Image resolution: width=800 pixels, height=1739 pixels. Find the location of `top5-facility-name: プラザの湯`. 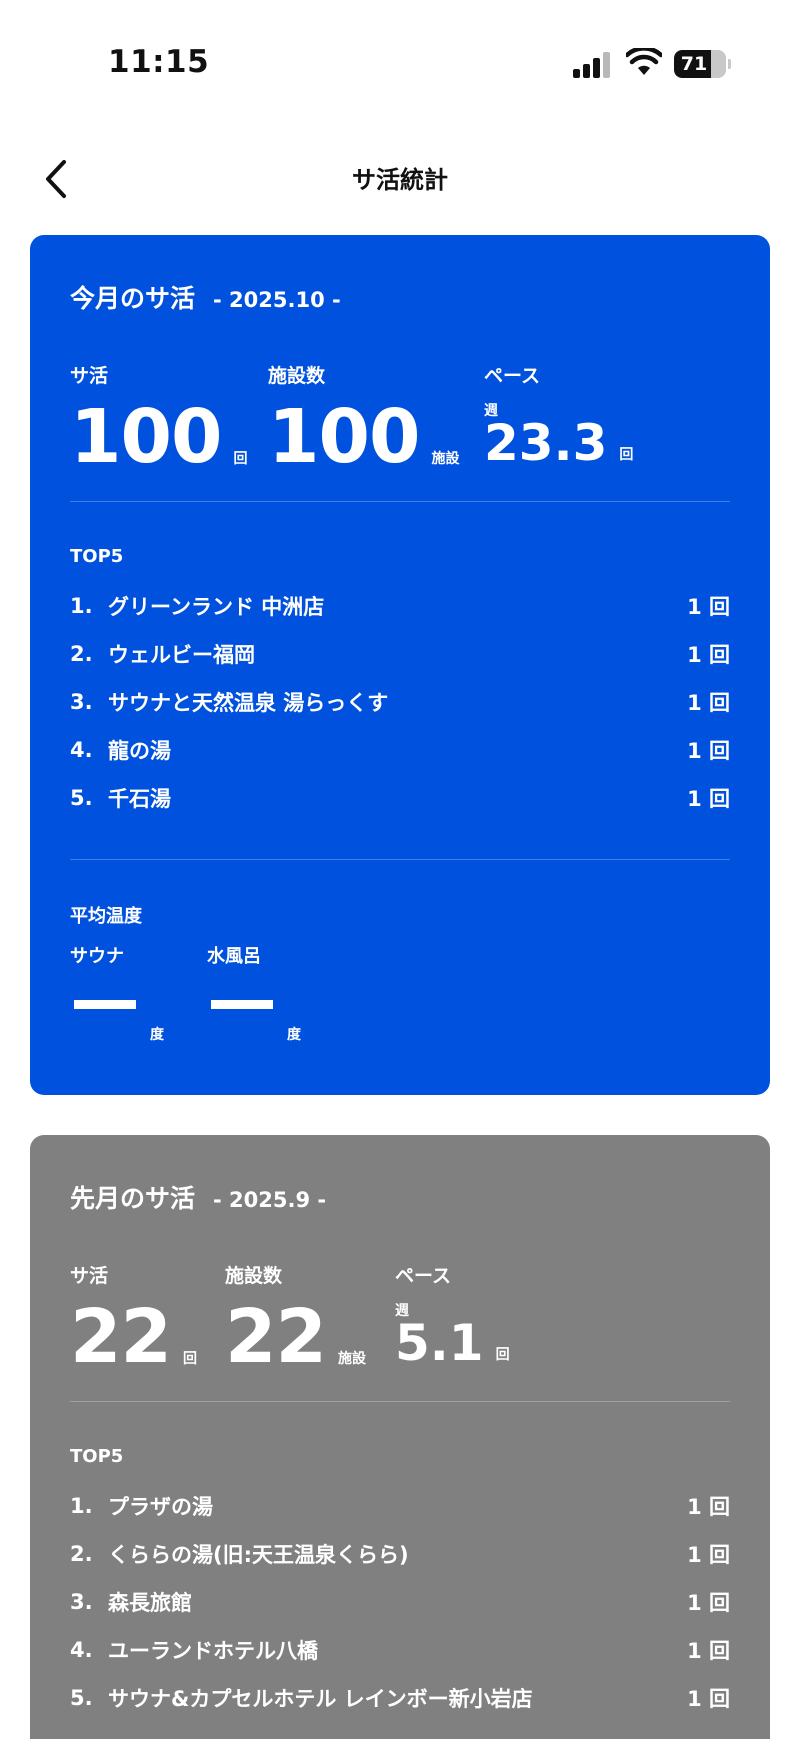

top5-facility-name: プラザの湯 is located at coordinates (160, 1507).